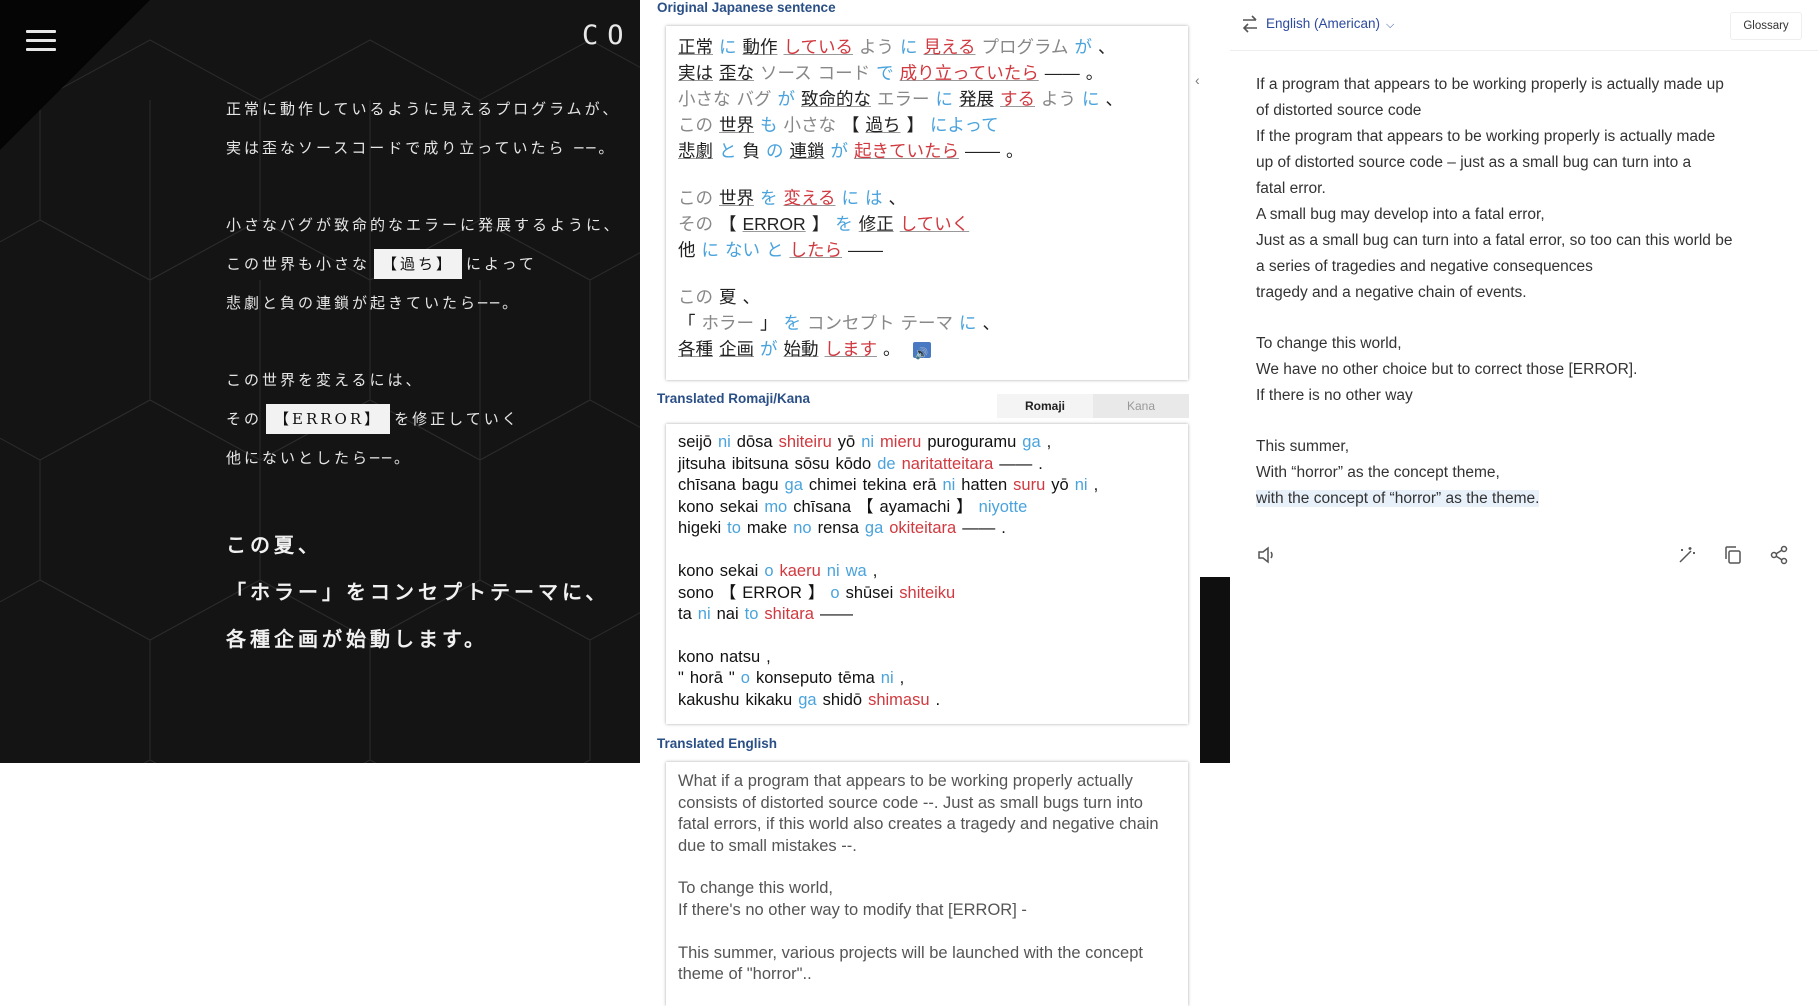 The image size is (1818, 1006). Describe the element at coordinates (760, 485) in the screenshot. I see `word-token: bagu` at that location.